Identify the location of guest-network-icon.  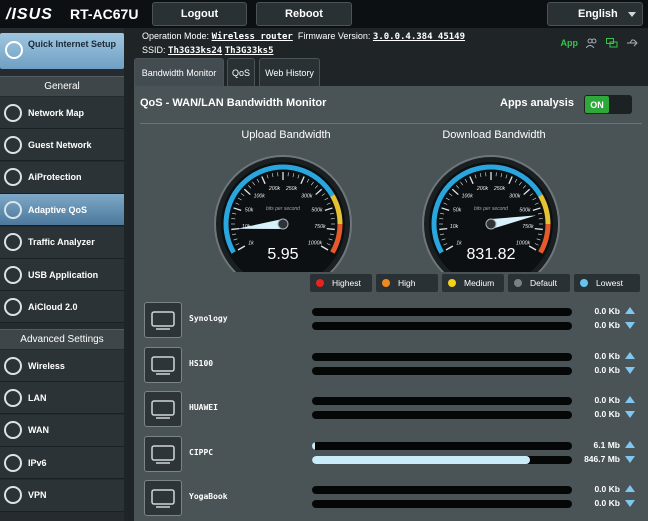
(13, 144).